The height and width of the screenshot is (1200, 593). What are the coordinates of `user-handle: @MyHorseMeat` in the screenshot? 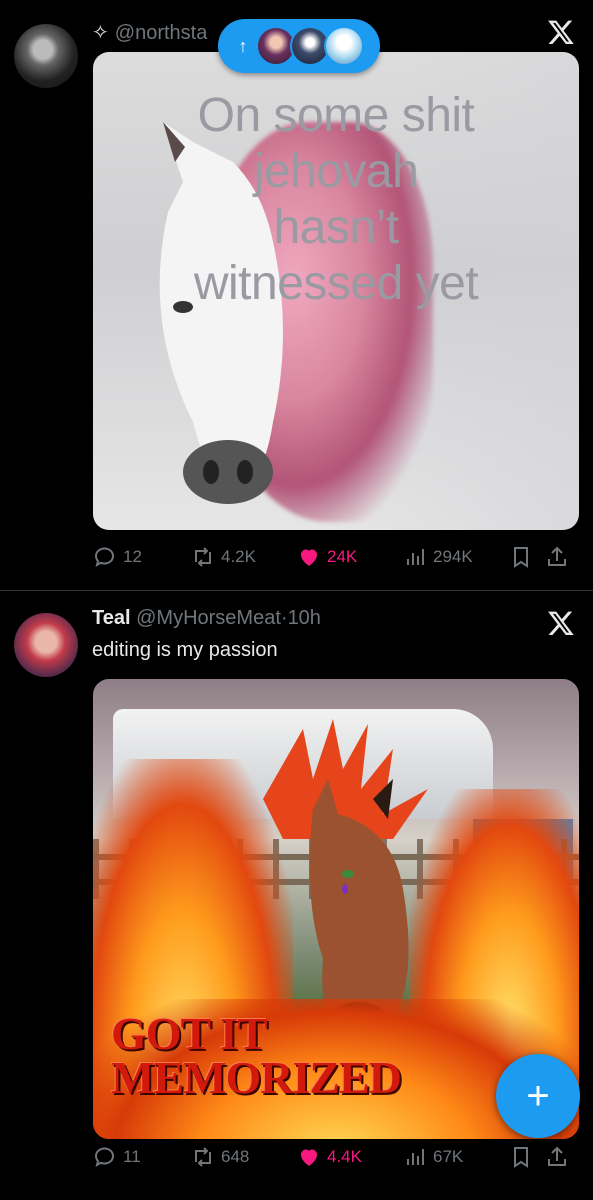 It's located at (208, 618).